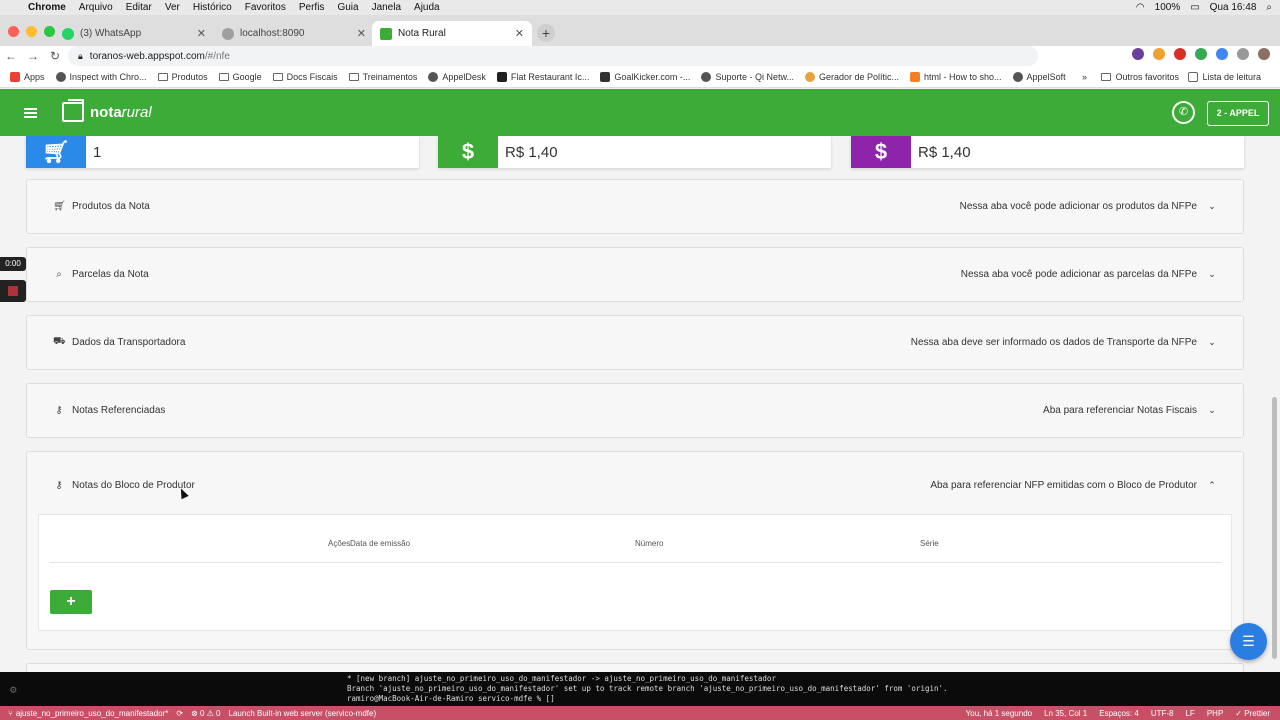 The image size is (1280, 720). Describe the element at coordinates (1224, 76) in the screenshot. I see `reading-list: Lista de leitura` at that location.